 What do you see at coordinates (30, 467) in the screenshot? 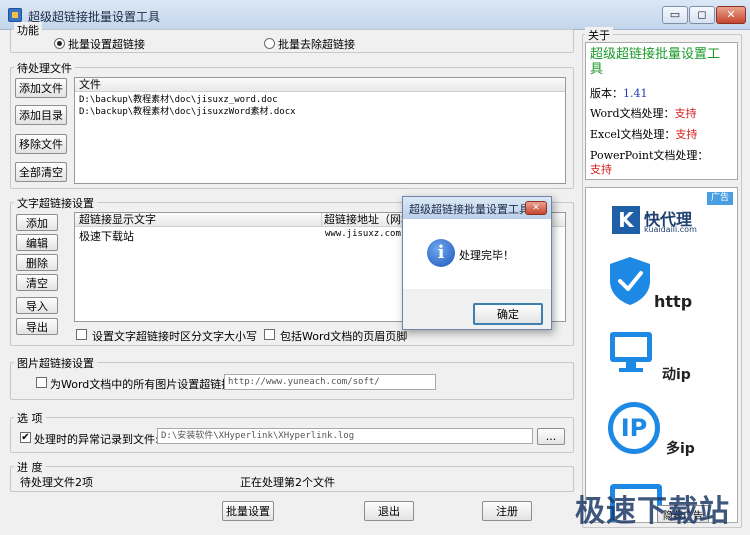
I see `progress-group-label: 进 度` at bounding box center [30, 467].